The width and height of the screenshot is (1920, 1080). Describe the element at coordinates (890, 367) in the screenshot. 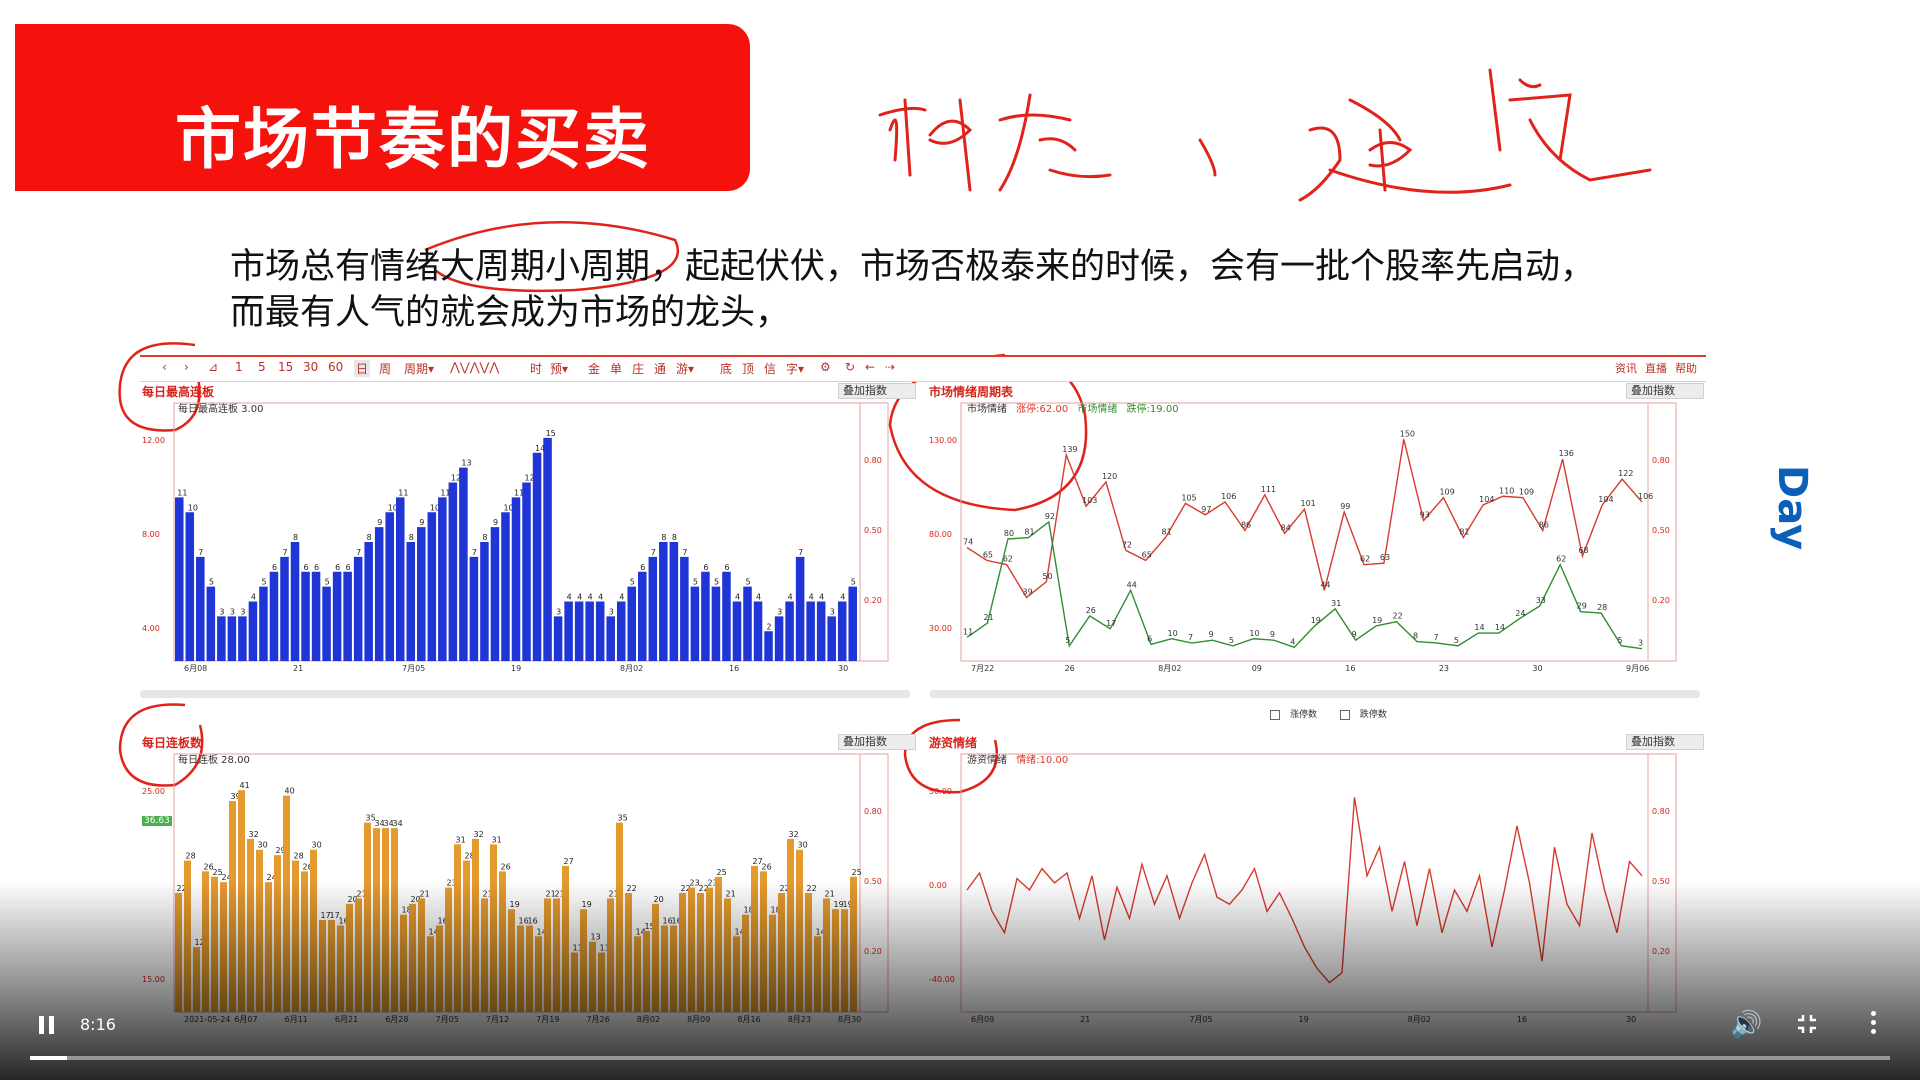

I see `arrow-right-icon: ⇢` at that location.